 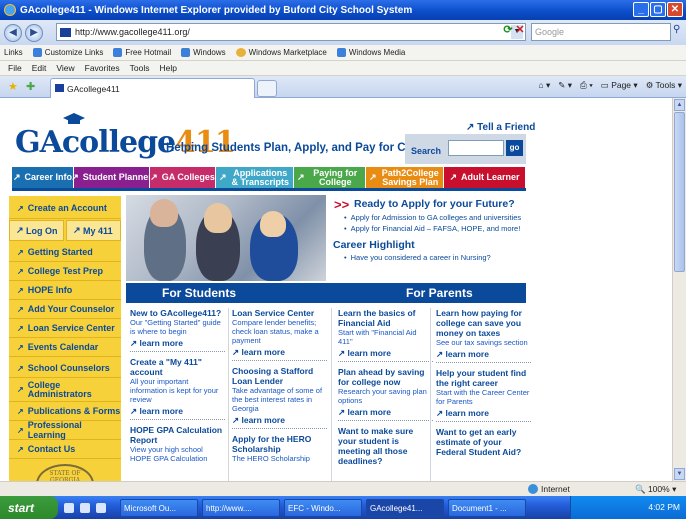 I want to click on card-heading: Loan Service Center, so click(x=279, y=313).